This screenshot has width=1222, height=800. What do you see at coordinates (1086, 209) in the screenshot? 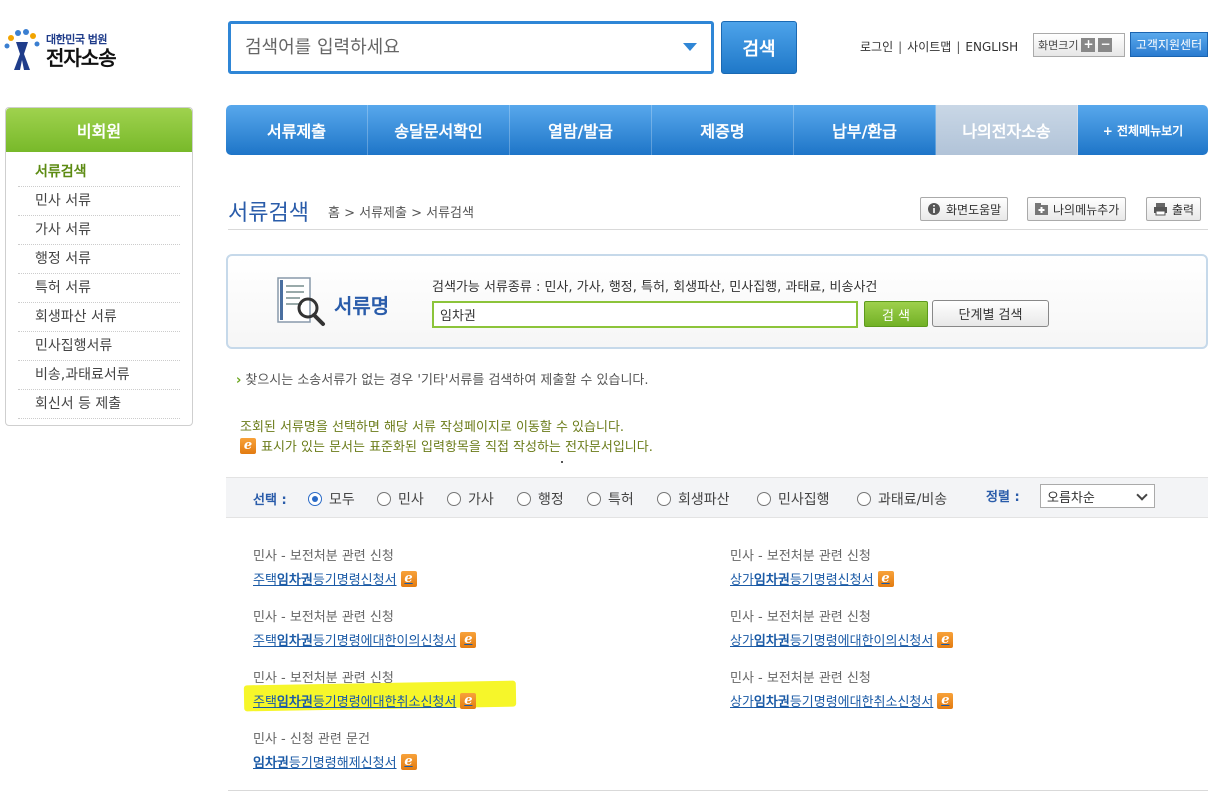
I see `add-my-menu-label: 나의메뉴추가` at bounding box center [1086, 209].